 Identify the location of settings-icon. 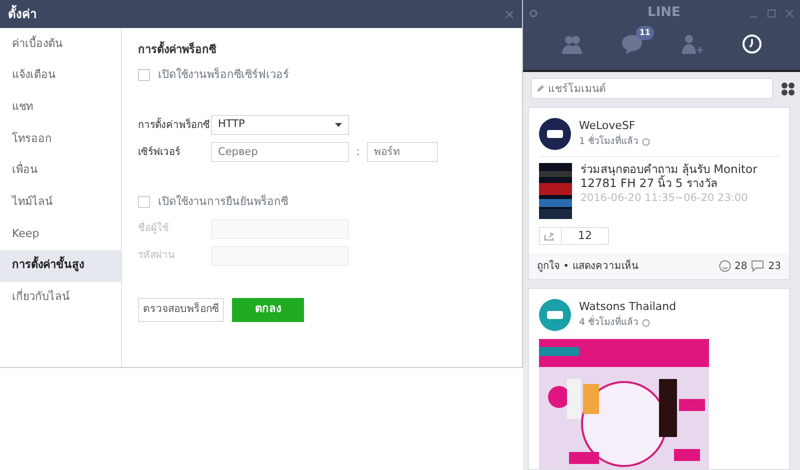
(533, 13).